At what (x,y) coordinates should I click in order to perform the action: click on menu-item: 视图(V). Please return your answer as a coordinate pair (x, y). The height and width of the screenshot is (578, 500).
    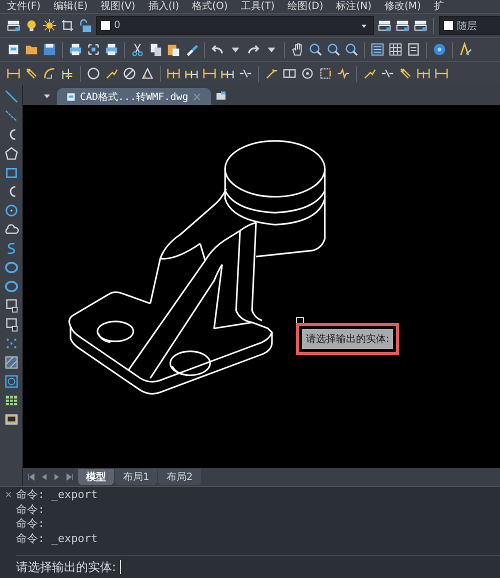
    Looking at the image, I should click on (118, 6).